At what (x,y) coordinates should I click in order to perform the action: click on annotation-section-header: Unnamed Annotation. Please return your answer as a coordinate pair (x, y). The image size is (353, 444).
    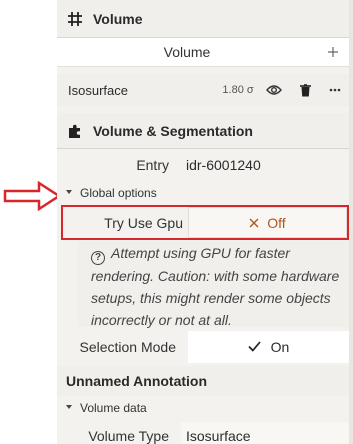
    Looking at the image, I should click on (203, 381).